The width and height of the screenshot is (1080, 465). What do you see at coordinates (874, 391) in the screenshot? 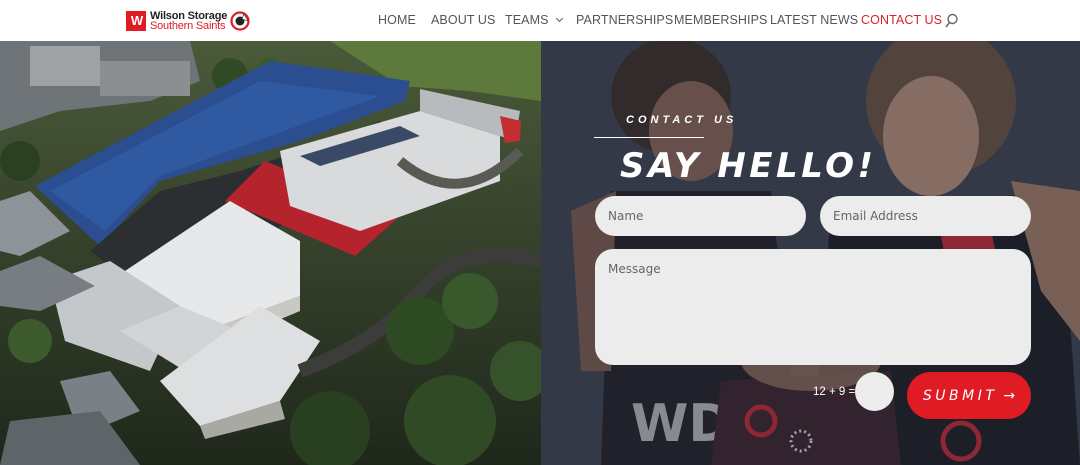
I see `captcha-answer-input` at bounding box center [874, 391].